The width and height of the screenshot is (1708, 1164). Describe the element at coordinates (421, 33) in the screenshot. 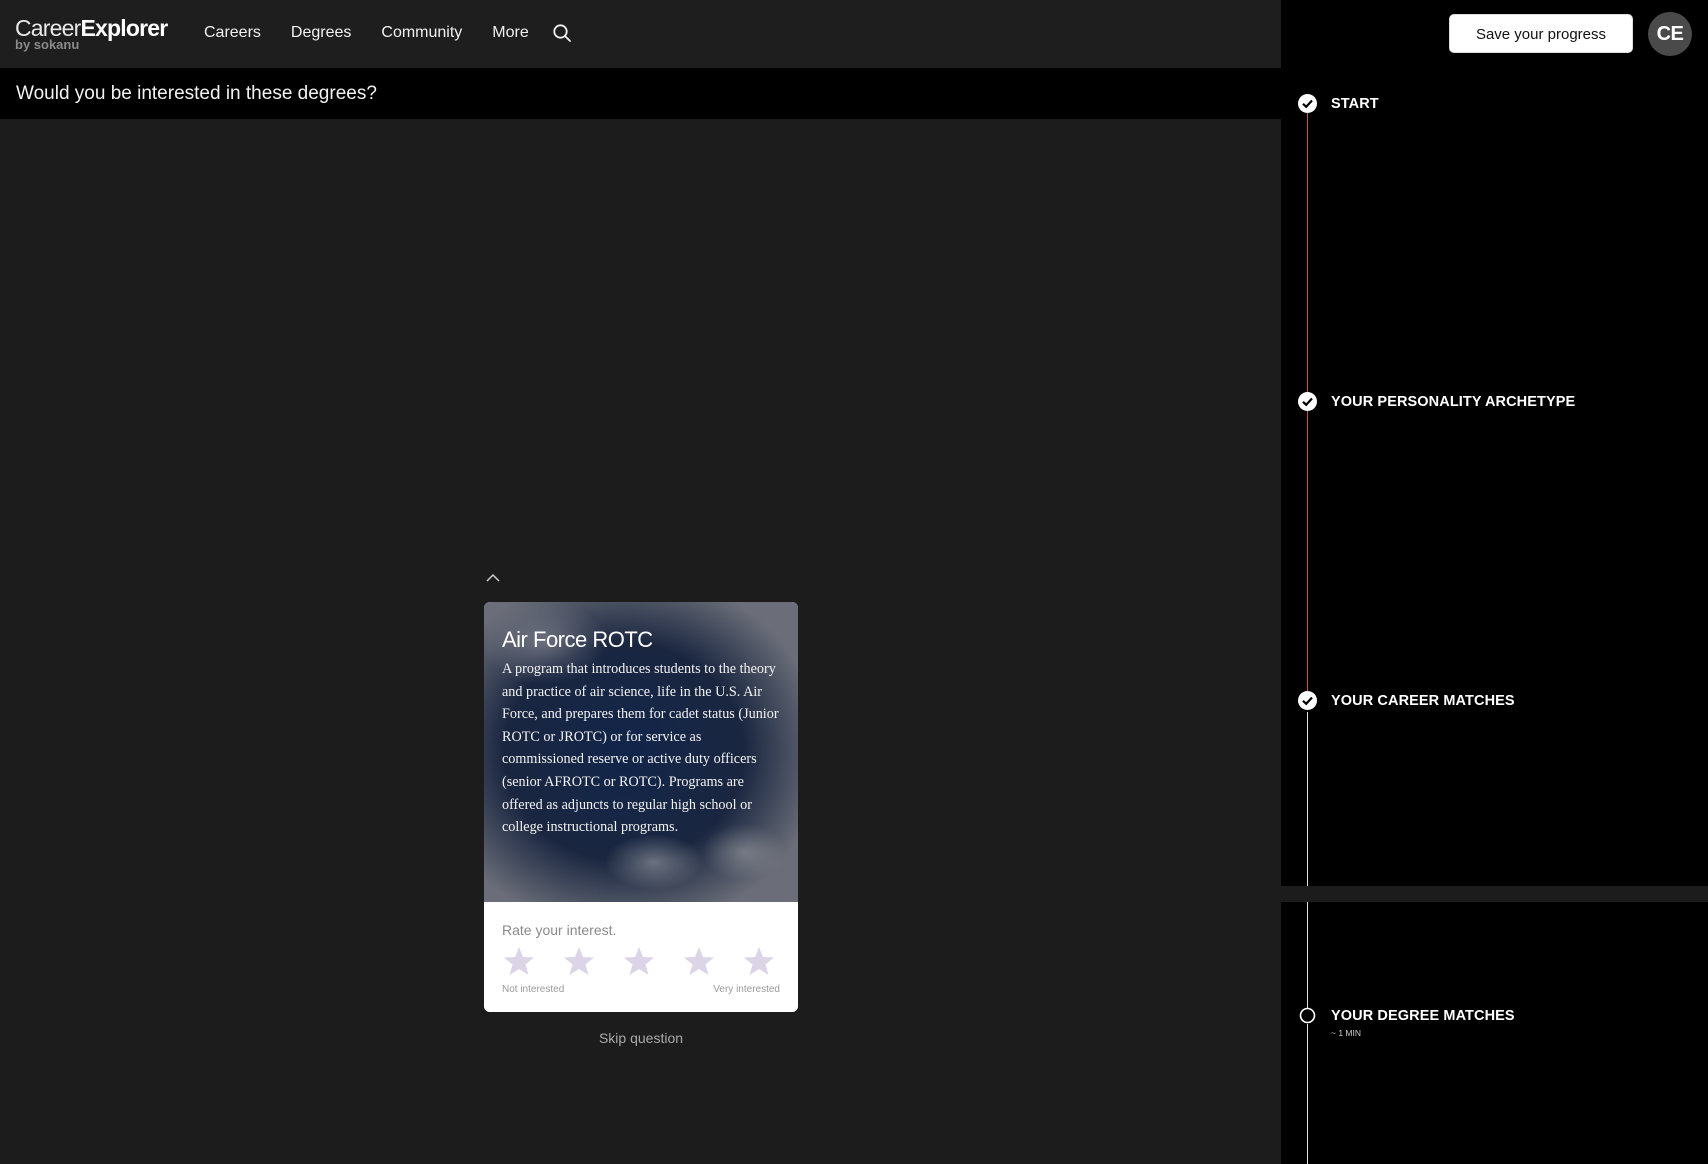

I see `nav-community: Community` at that location.